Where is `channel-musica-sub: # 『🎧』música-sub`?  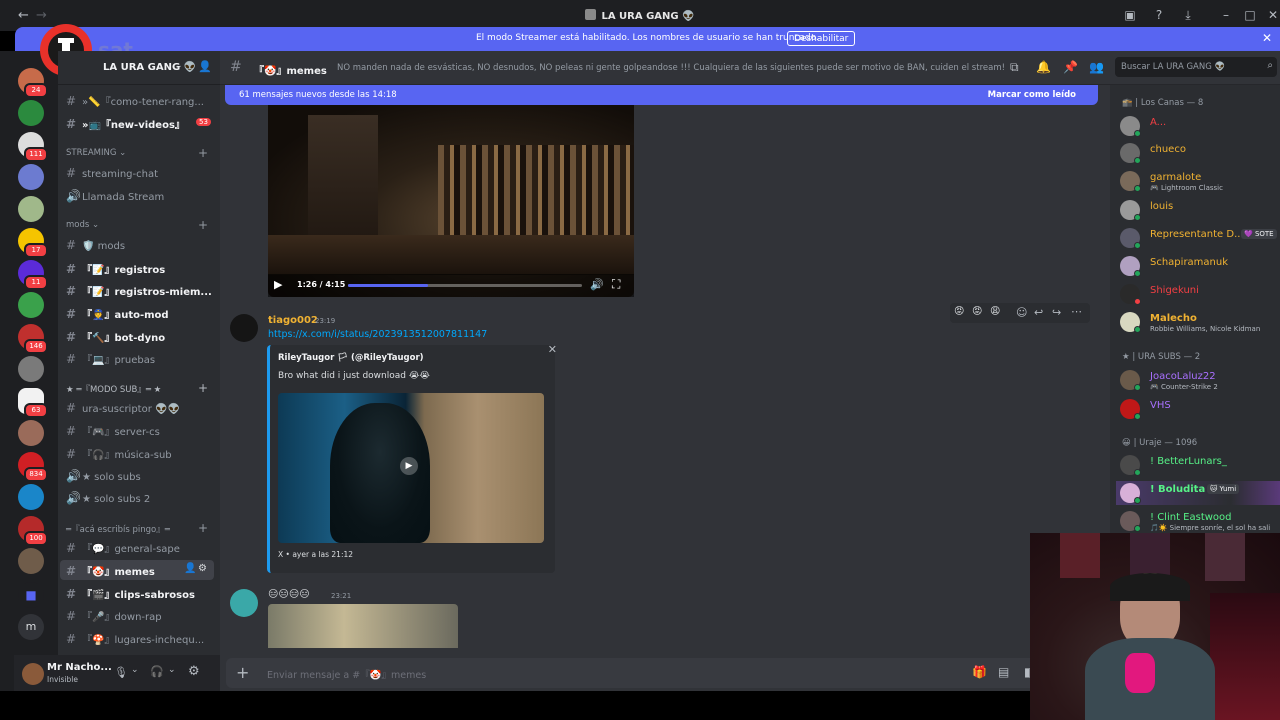 channel-musica-sub: # 『🎧』música-sub is located at coordinates (140, 455).